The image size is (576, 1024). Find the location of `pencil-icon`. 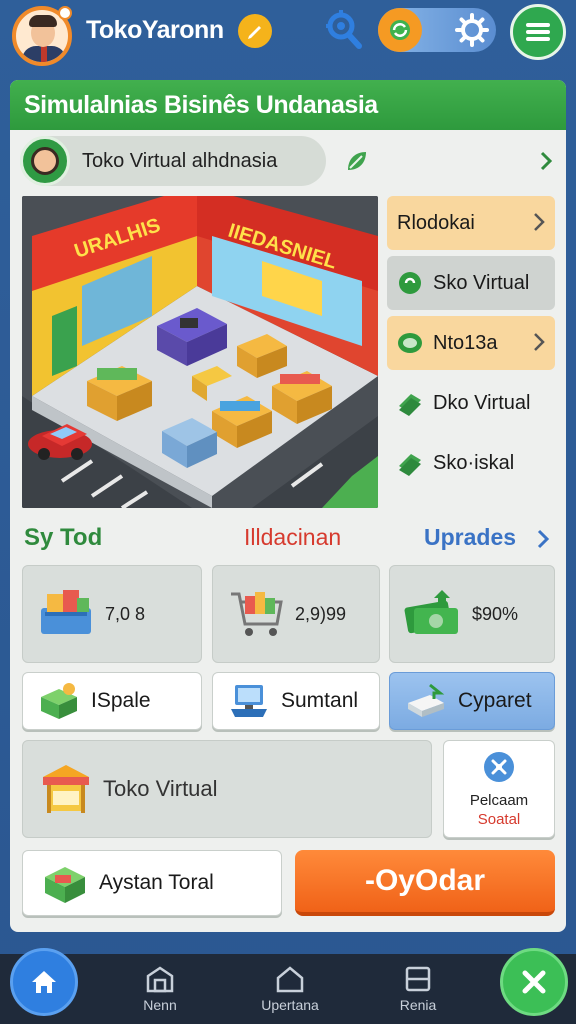

pencil-icon is located at coordinates (254, 32).